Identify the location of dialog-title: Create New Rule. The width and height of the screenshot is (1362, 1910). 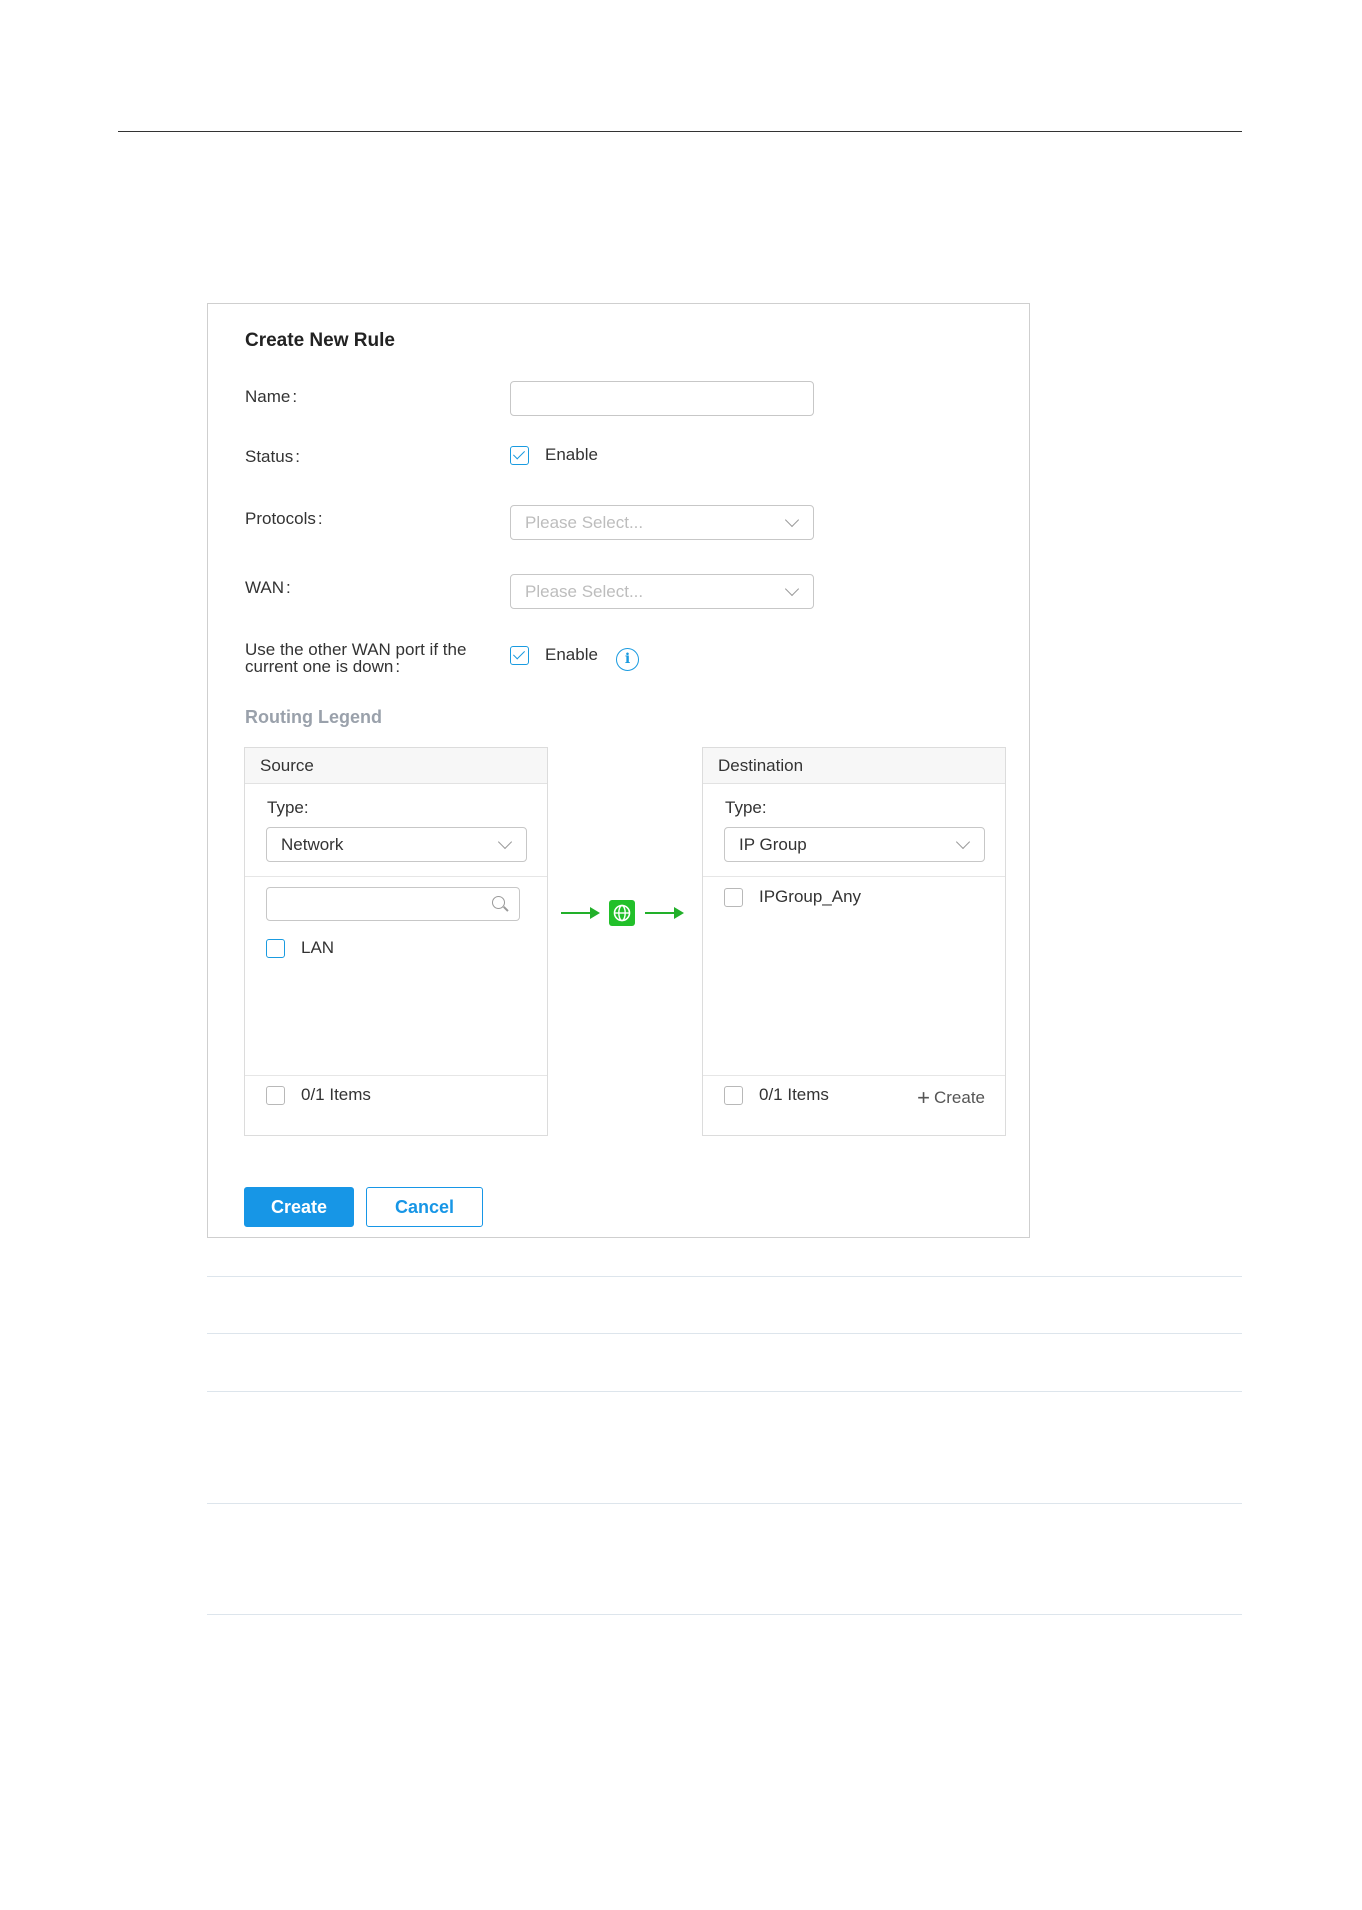
(320, 340).